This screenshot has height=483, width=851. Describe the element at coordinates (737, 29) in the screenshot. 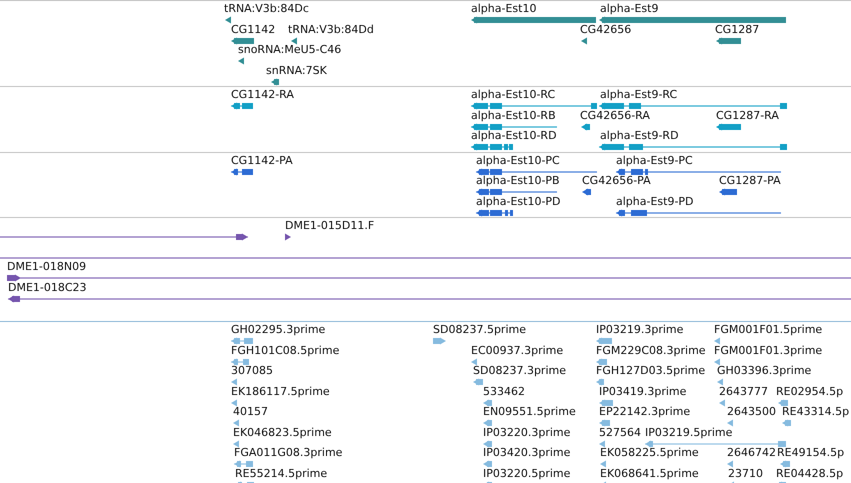

I see `feature-label: CG1287` at that location.